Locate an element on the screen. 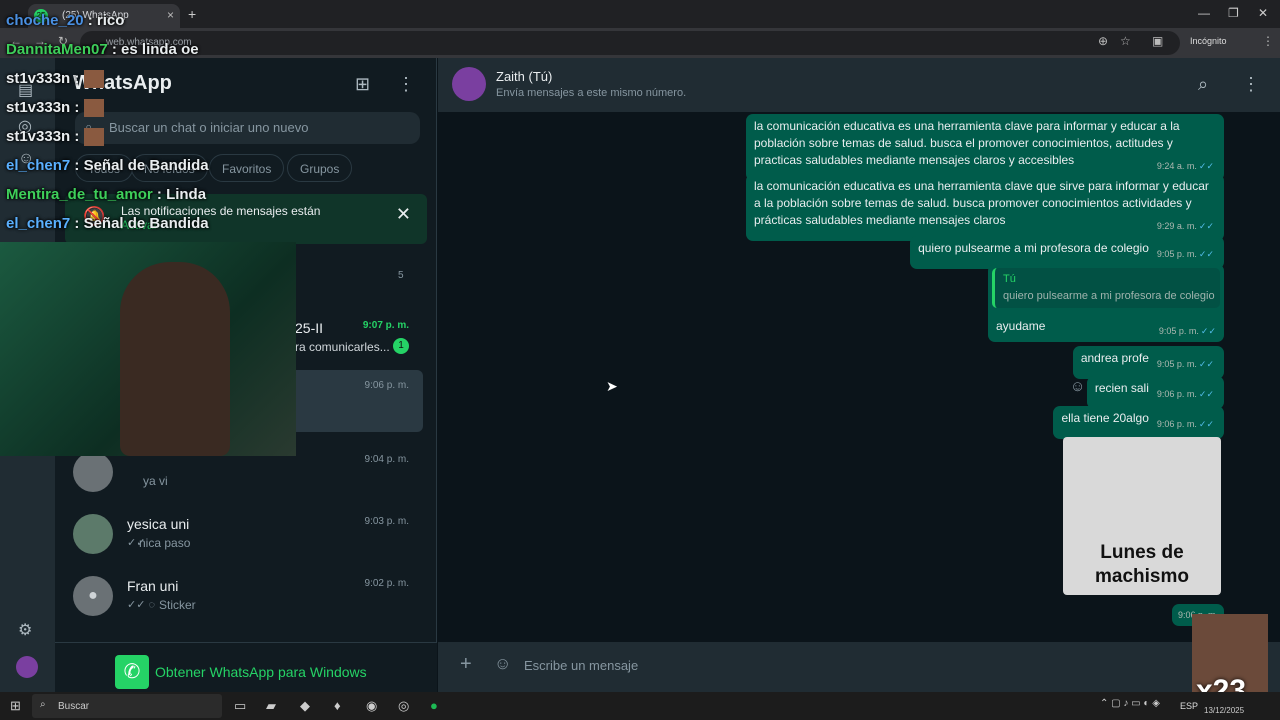  taskbar-date: 13/12/2025 is located at coordinates (1224, 710).